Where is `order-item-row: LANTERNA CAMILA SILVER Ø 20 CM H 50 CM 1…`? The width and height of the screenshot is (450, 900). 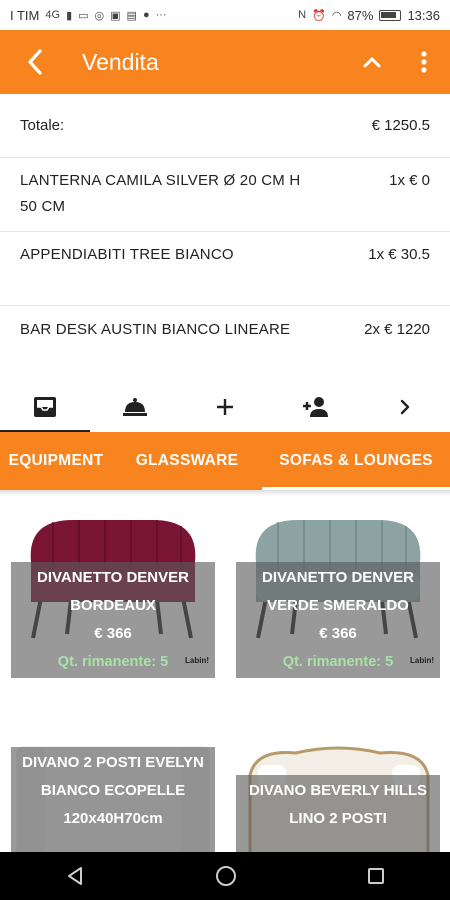 order-item-row: LANTERNA CAMILA SILVER Ø 20 CM H 50 CM 1… is located at coordinates (225, 195).